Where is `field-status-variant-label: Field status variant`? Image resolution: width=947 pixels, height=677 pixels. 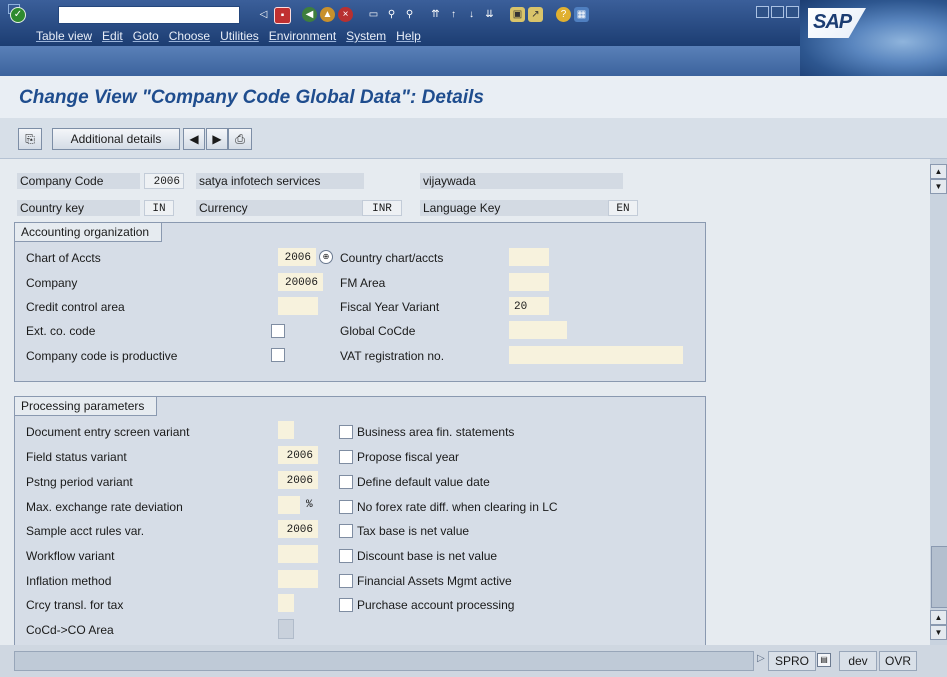 field-status-variant-label: Field status variant is located at coordinates (76, 457).